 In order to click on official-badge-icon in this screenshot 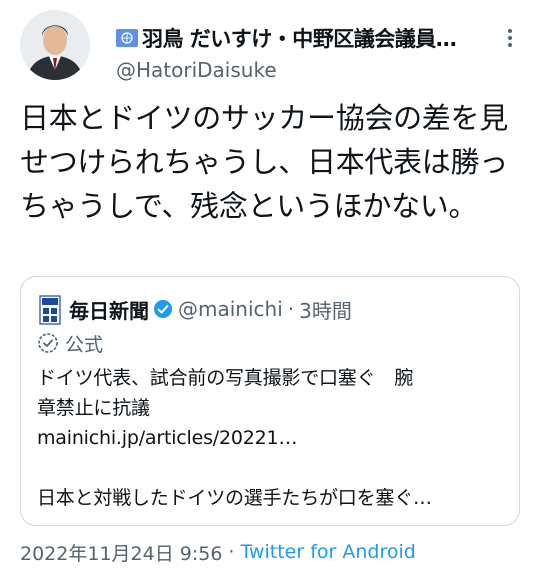, I will do `click(48, 343)`.